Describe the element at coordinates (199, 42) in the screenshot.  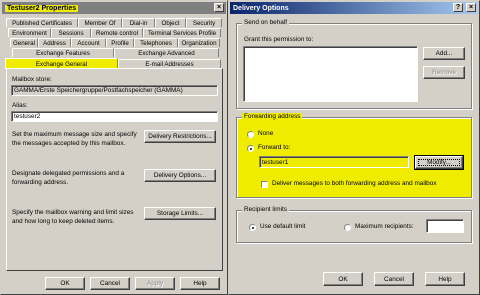
I see `tab-organization: Organization` at that location.